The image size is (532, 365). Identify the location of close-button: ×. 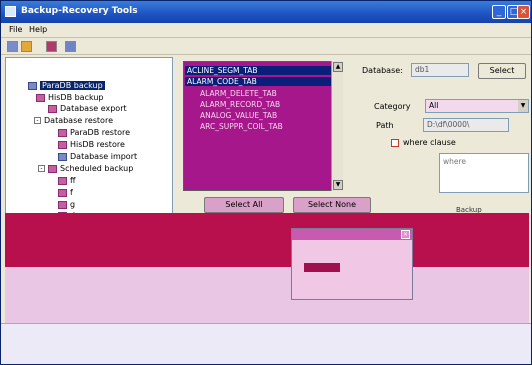
(523, 12).